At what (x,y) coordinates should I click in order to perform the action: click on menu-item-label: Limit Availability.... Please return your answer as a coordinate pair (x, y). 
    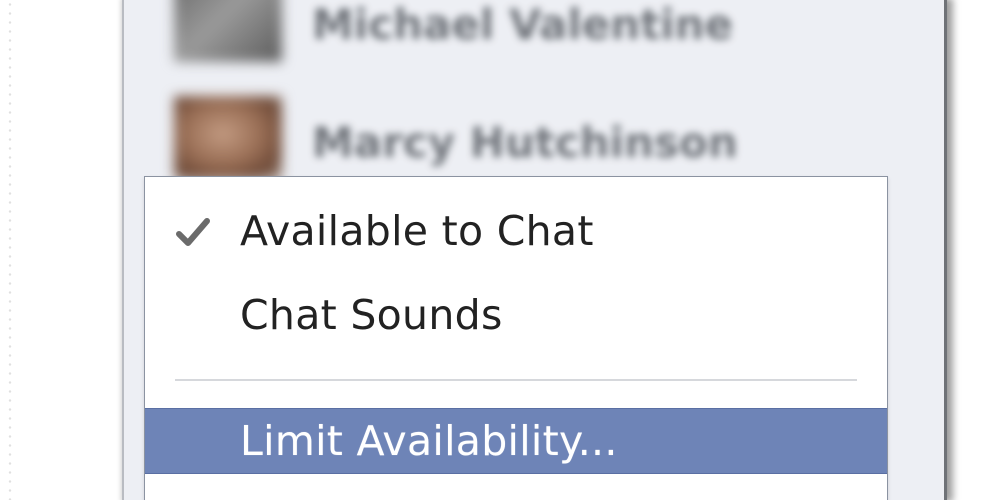
    Looking at the image, I should click on (429, 441).